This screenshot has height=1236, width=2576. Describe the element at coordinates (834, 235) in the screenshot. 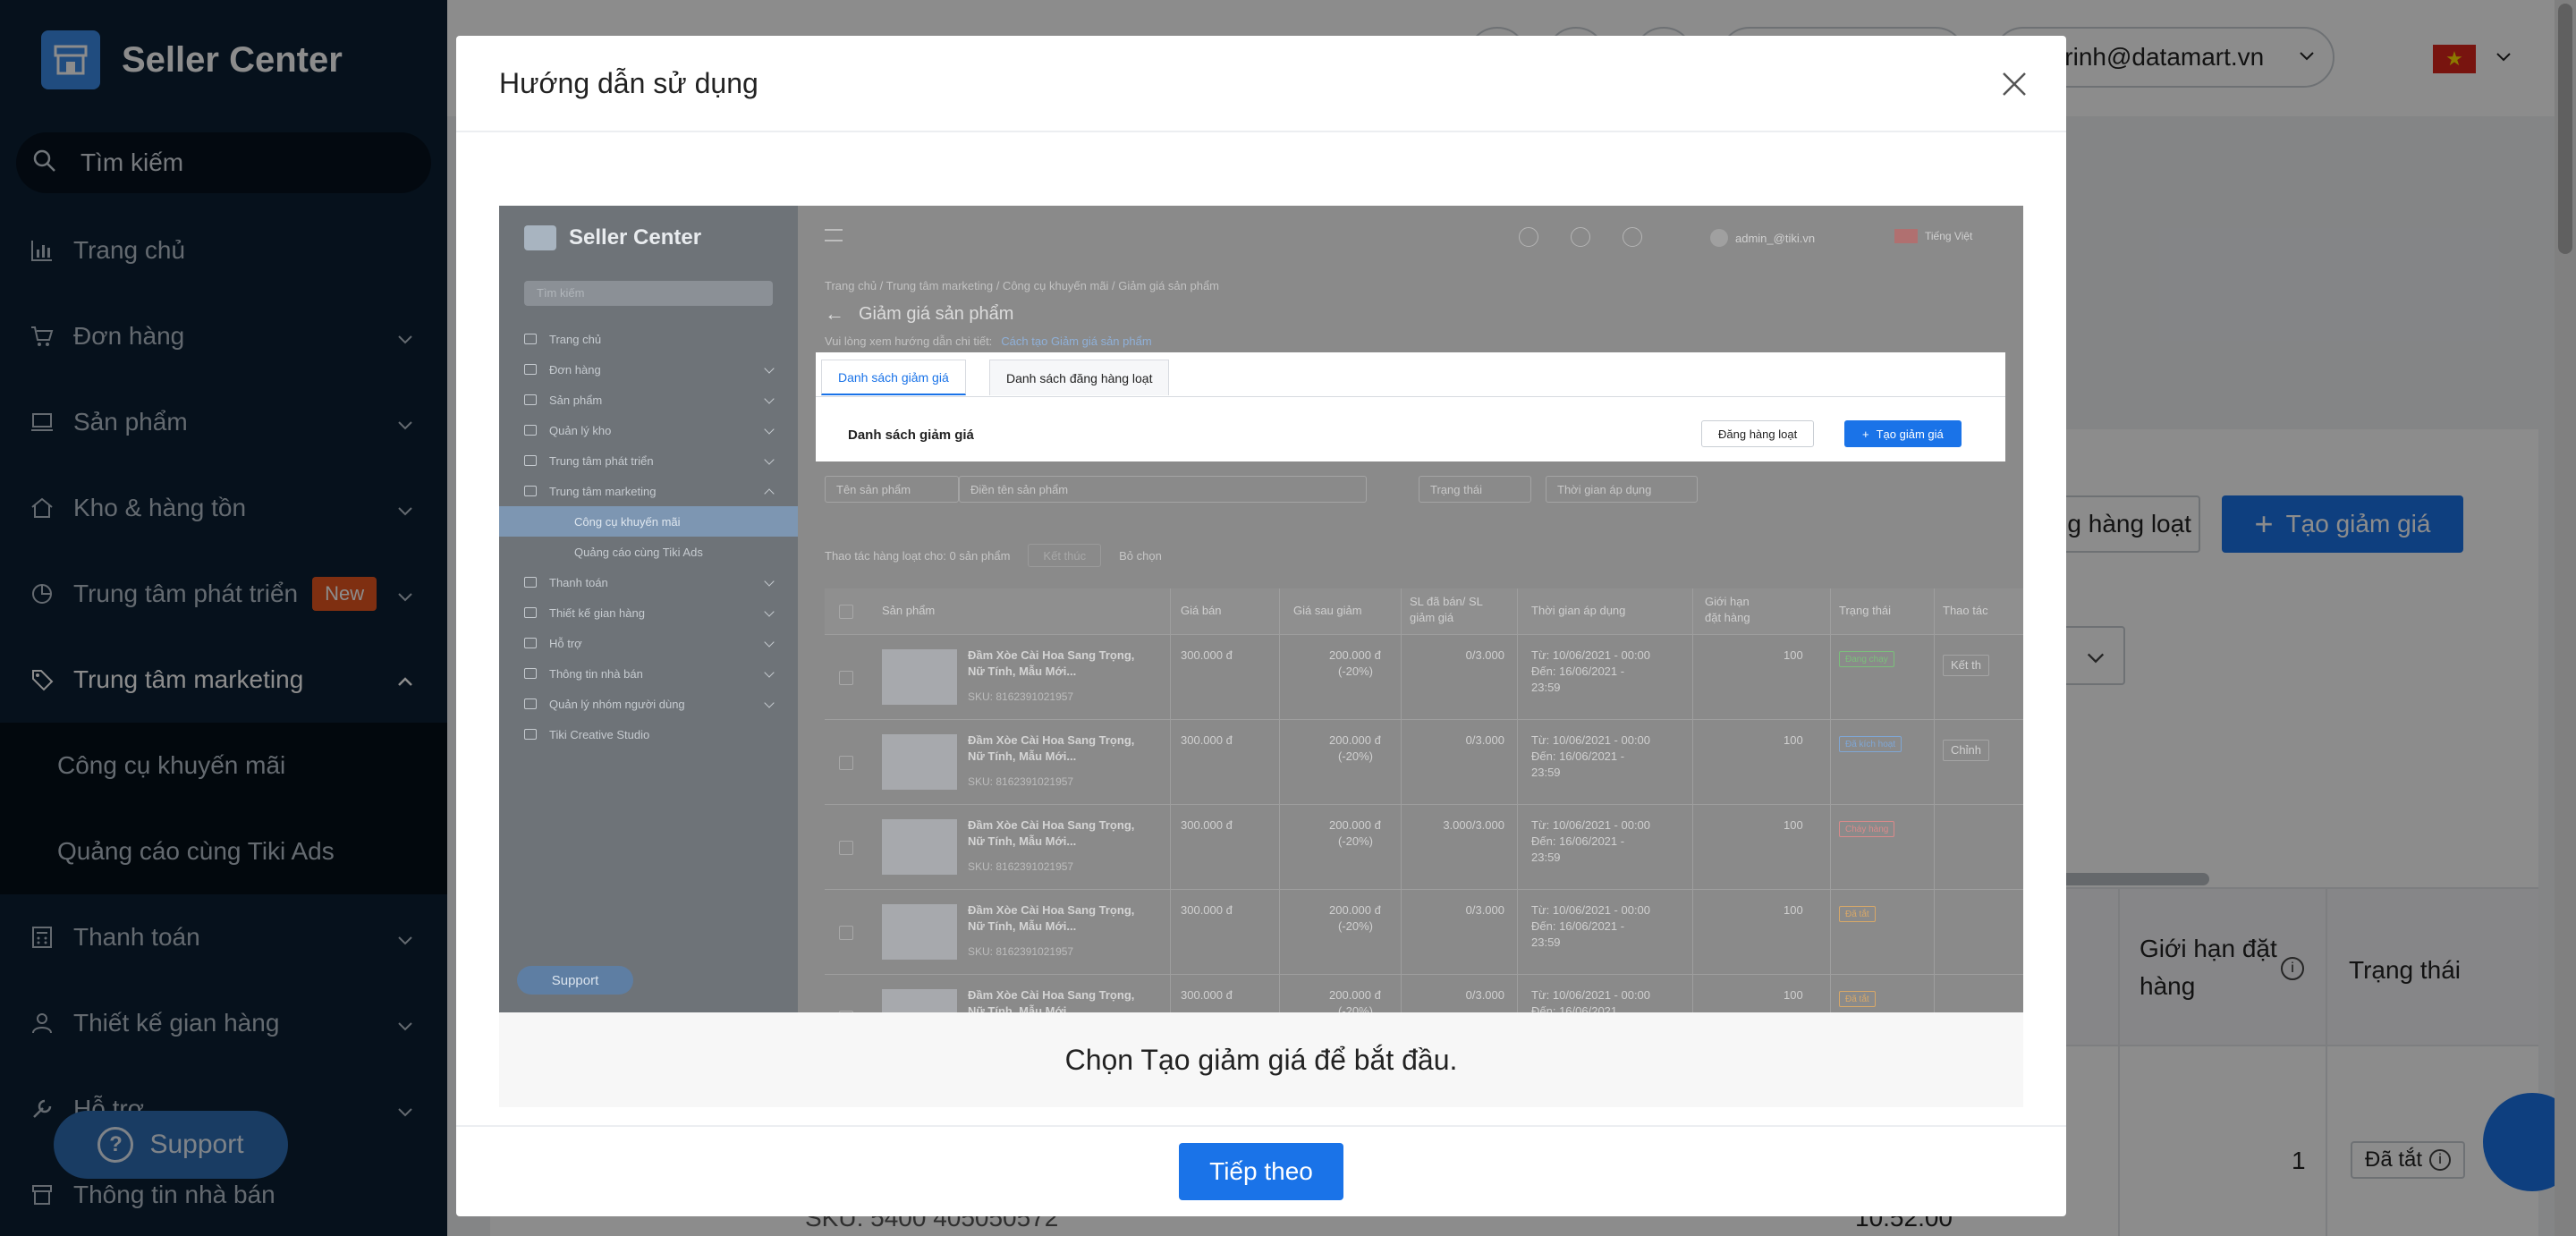

I see `menu-toggle-icon` at that location.